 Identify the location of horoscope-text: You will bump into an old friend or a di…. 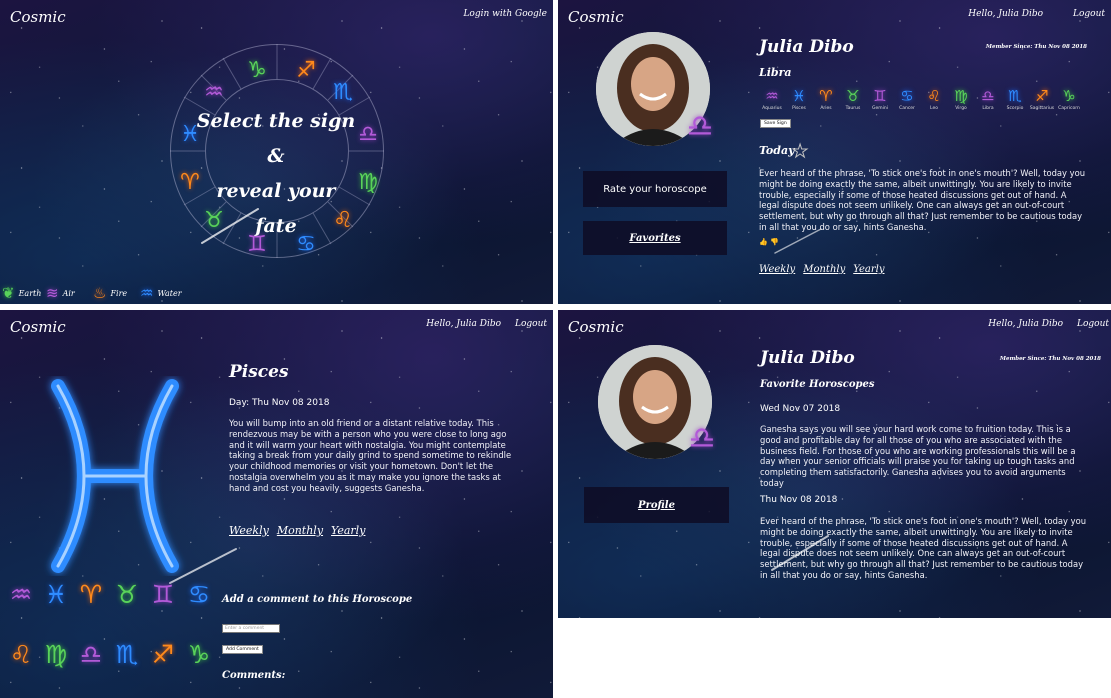
(370, 455).